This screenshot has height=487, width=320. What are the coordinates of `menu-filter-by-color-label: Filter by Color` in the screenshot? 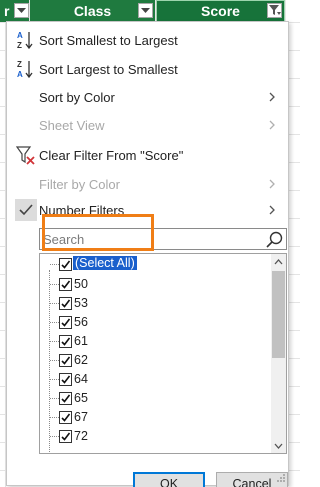 It's located at (79, 184).